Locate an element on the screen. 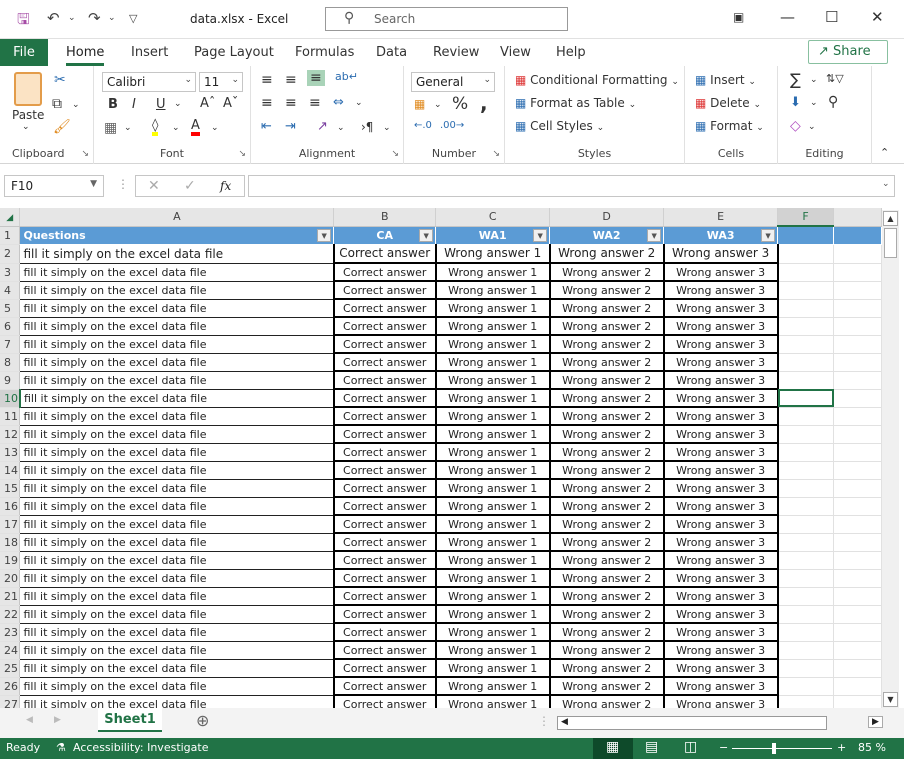 This screenshot has width=904, height=759. row-header: 1 is located at coordinates (10, 235).